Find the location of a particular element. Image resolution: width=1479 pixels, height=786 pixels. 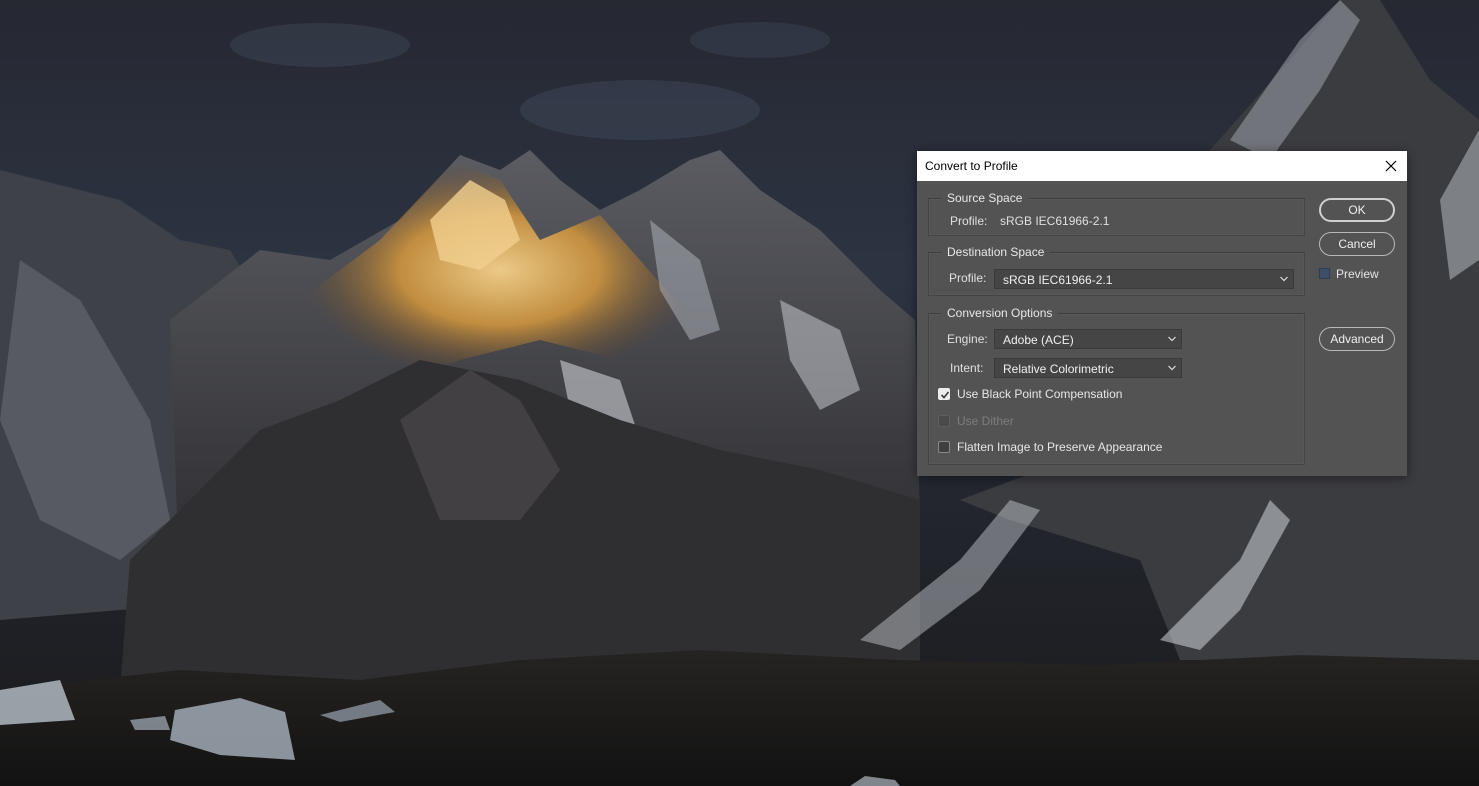

engine-value: Adobe (ACE) is located at coordinates (1038, 340).